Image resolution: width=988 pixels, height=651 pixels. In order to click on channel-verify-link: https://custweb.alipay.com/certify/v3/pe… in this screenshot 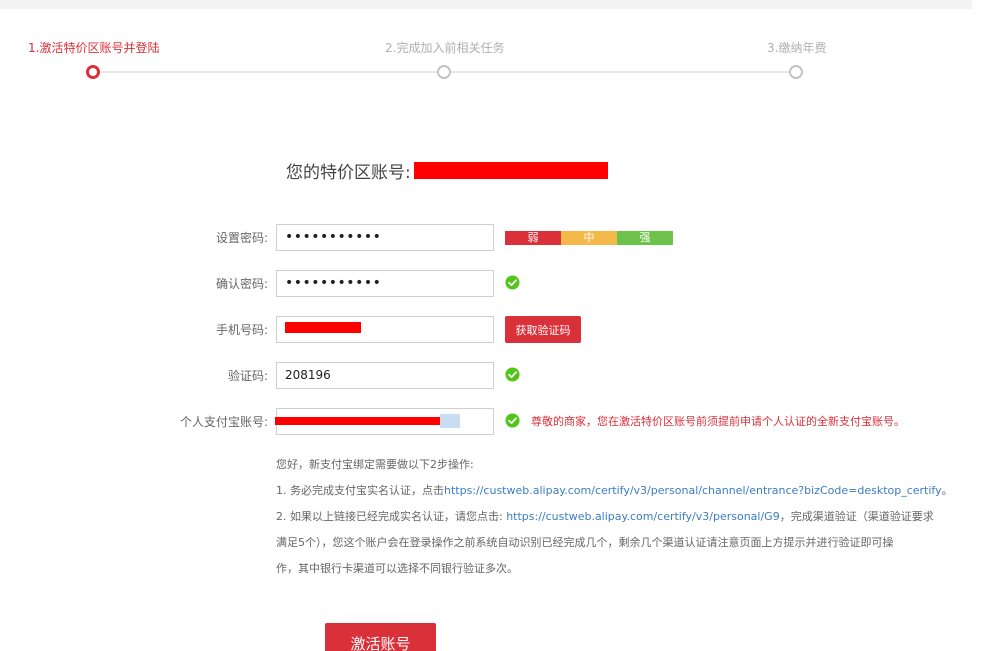, I will do `click(643, 516)`.